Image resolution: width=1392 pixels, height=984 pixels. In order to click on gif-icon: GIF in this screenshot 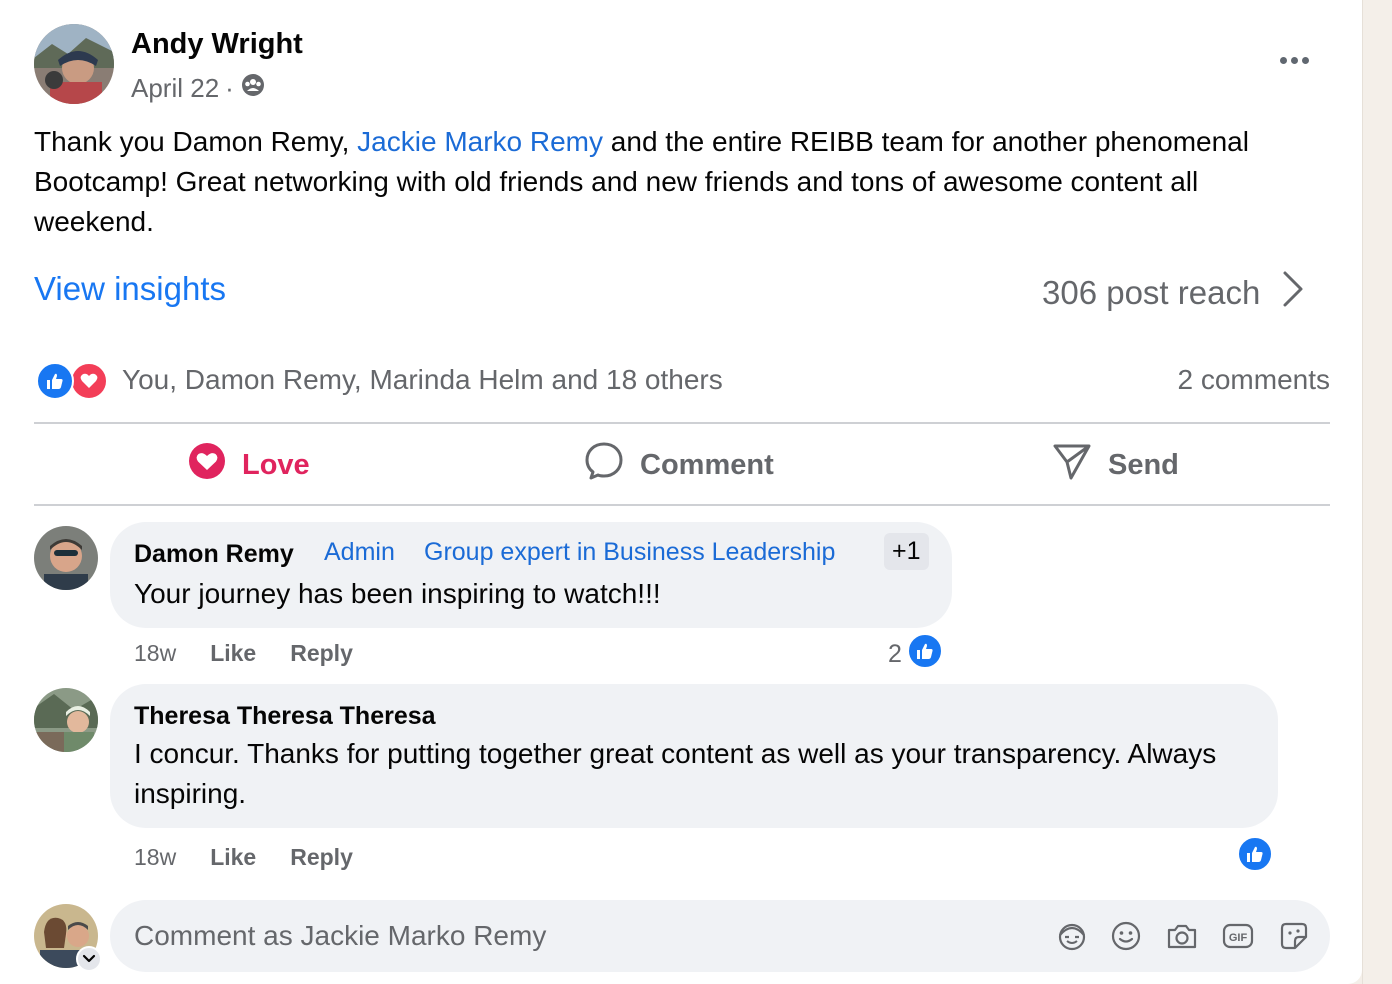, I will do `click(1238, 936)`.